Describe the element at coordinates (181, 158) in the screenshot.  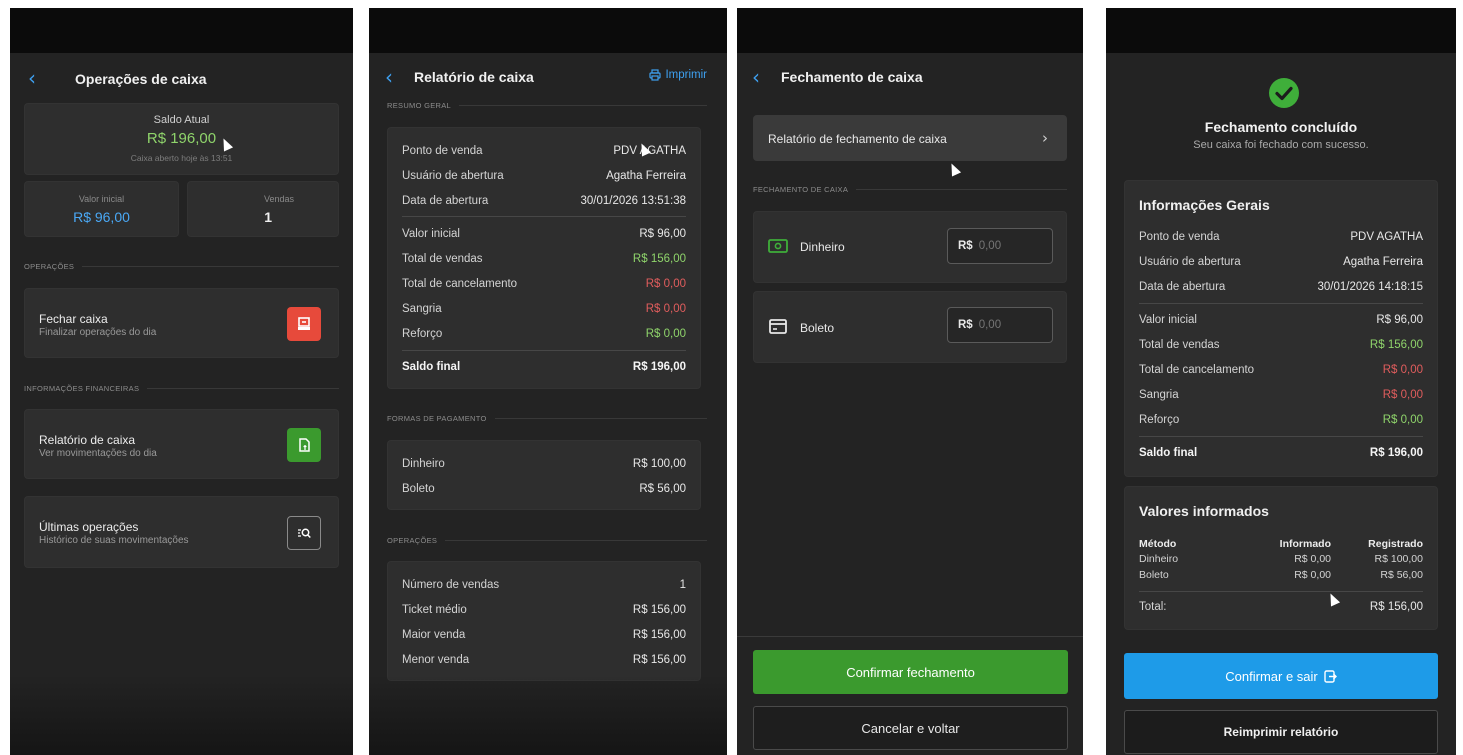
I see `saldo-subtitle: Caixa aberto hoje às 13:51` at that location.